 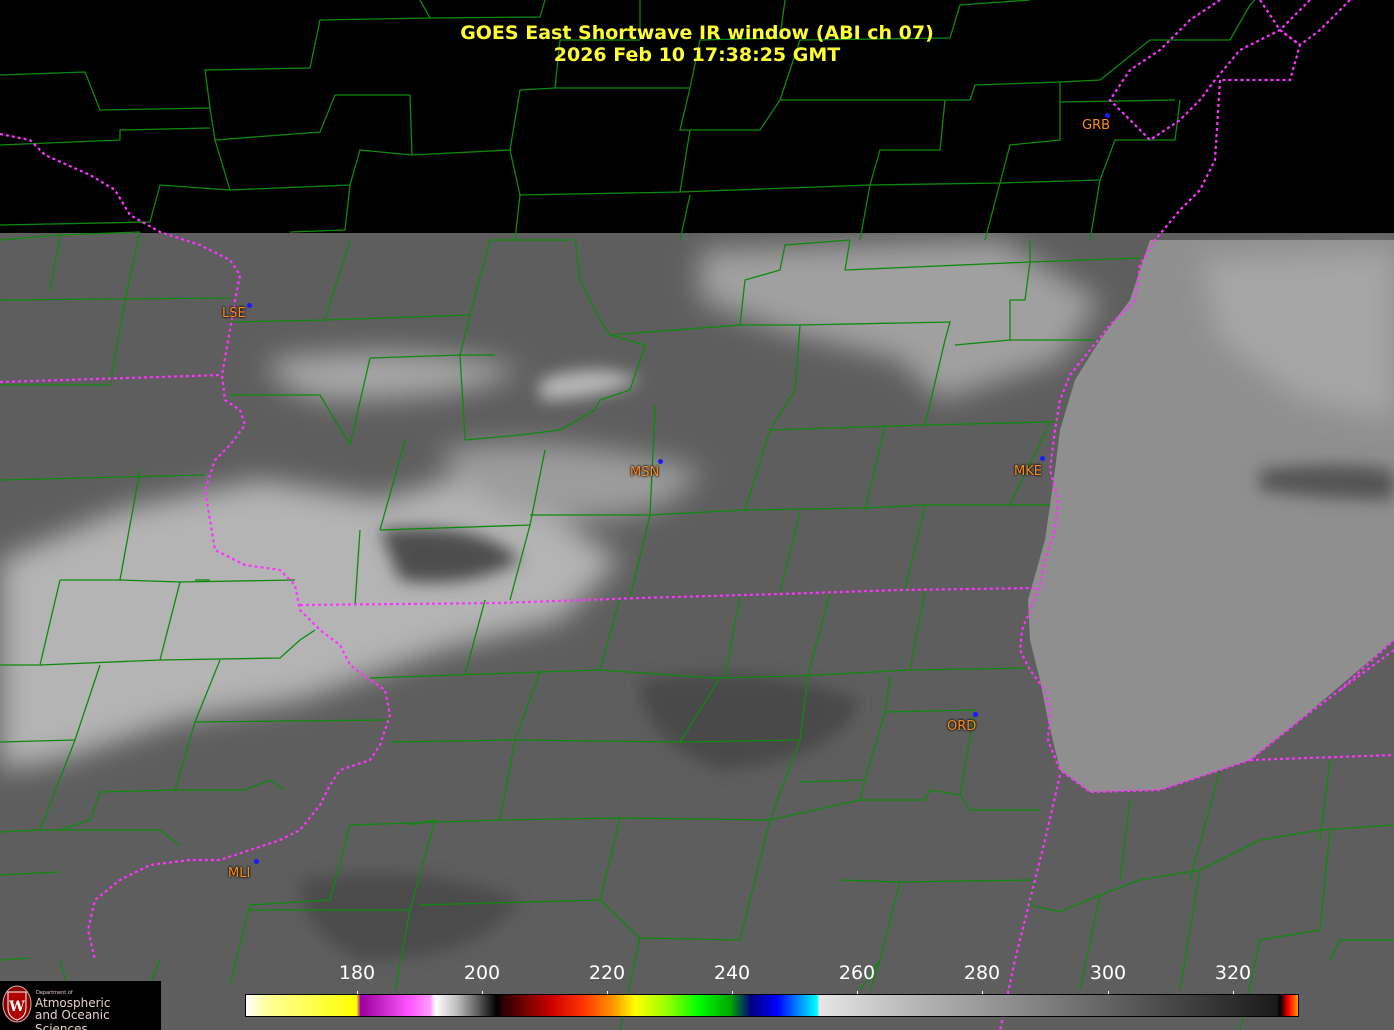 I want to click on uw-crest-icon: W, so click(x=17, y=1004).